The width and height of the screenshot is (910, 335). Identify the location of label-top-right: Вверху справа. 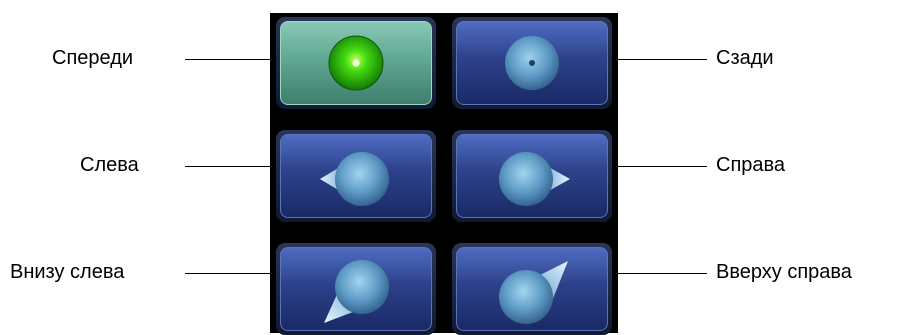
(784, 272).